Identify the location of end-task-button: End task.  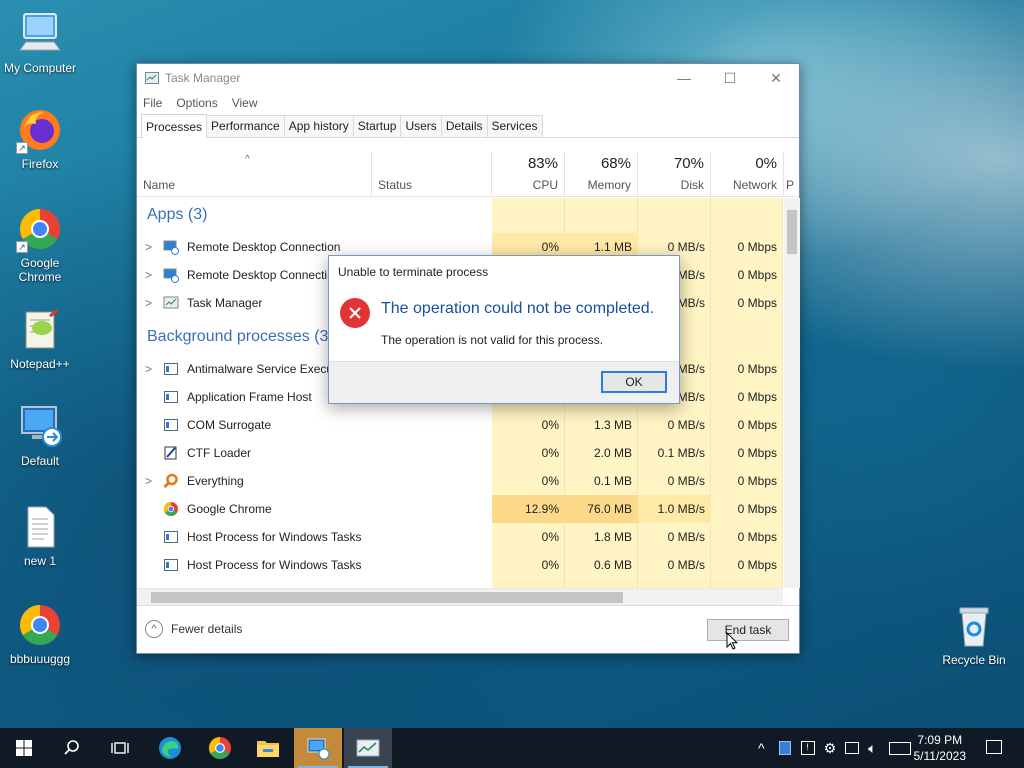
(748, 630).